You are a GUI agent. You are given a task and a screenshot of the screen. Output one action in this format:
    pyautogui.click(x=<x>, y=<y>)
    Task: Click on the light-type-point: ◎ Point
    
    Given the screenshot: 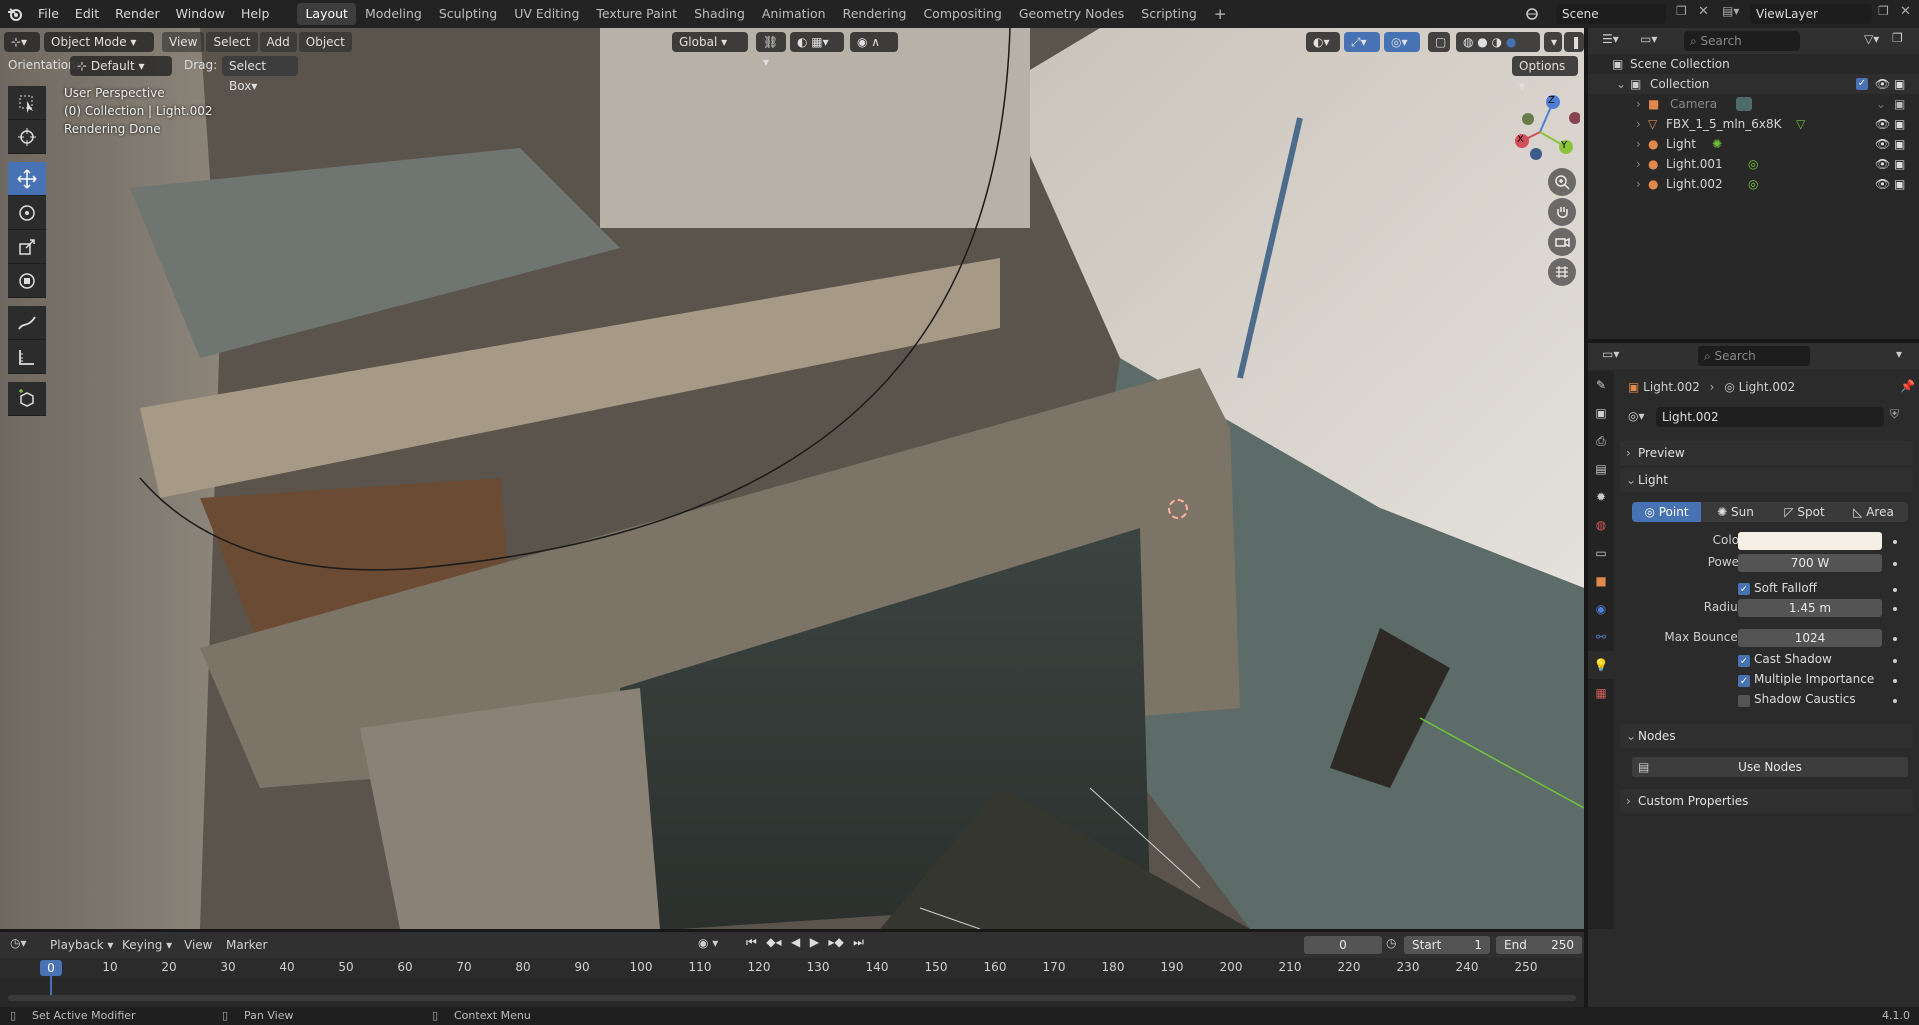 What is the action you would take?
    pyautogui.click(x=1666, y=512)
    